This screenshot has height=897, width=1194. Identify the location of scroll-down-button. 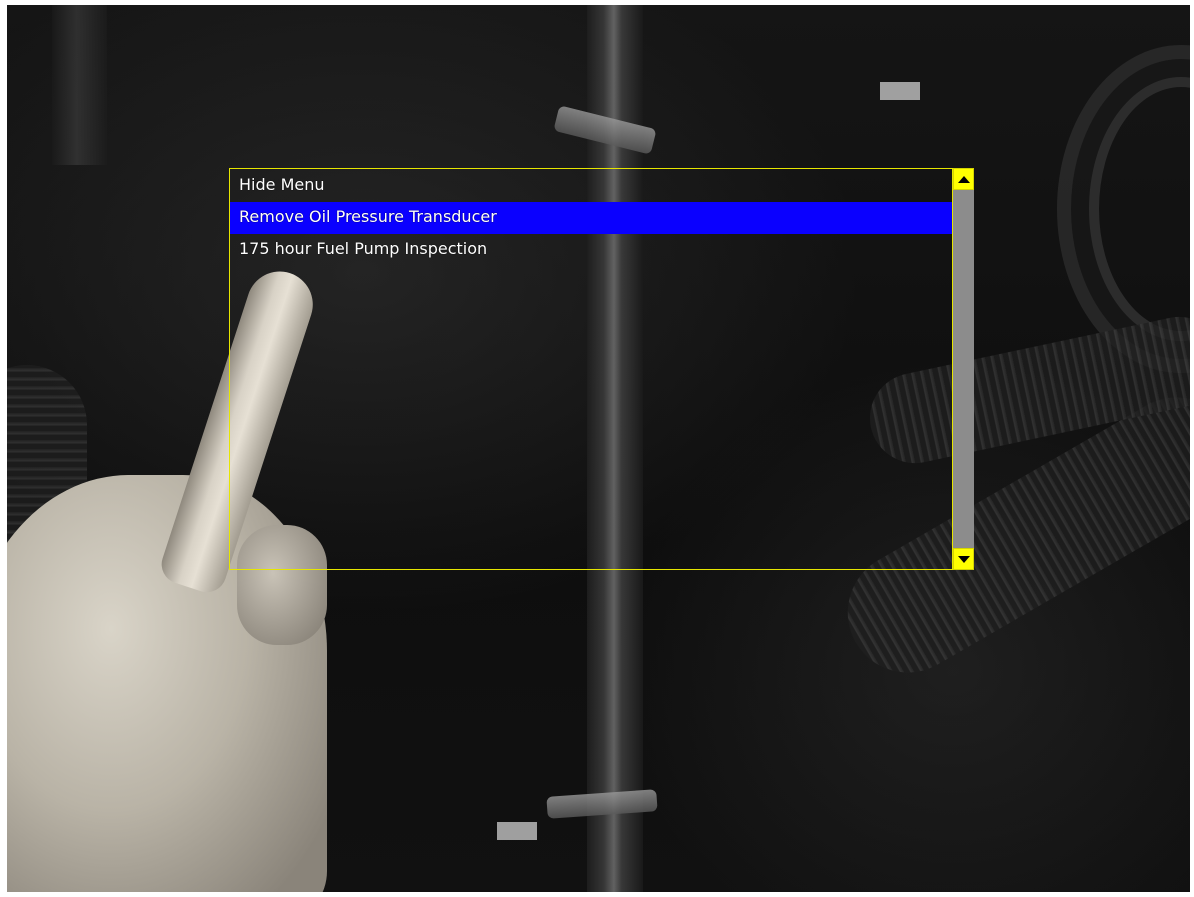
(963, 559).